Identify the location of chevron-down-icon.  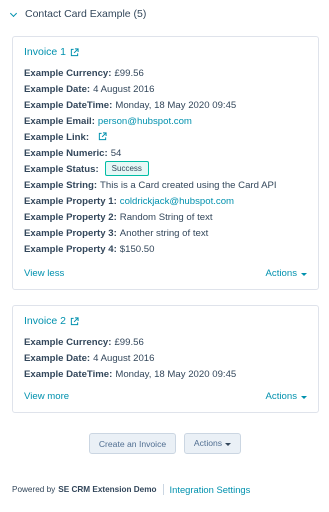
(13, 14).